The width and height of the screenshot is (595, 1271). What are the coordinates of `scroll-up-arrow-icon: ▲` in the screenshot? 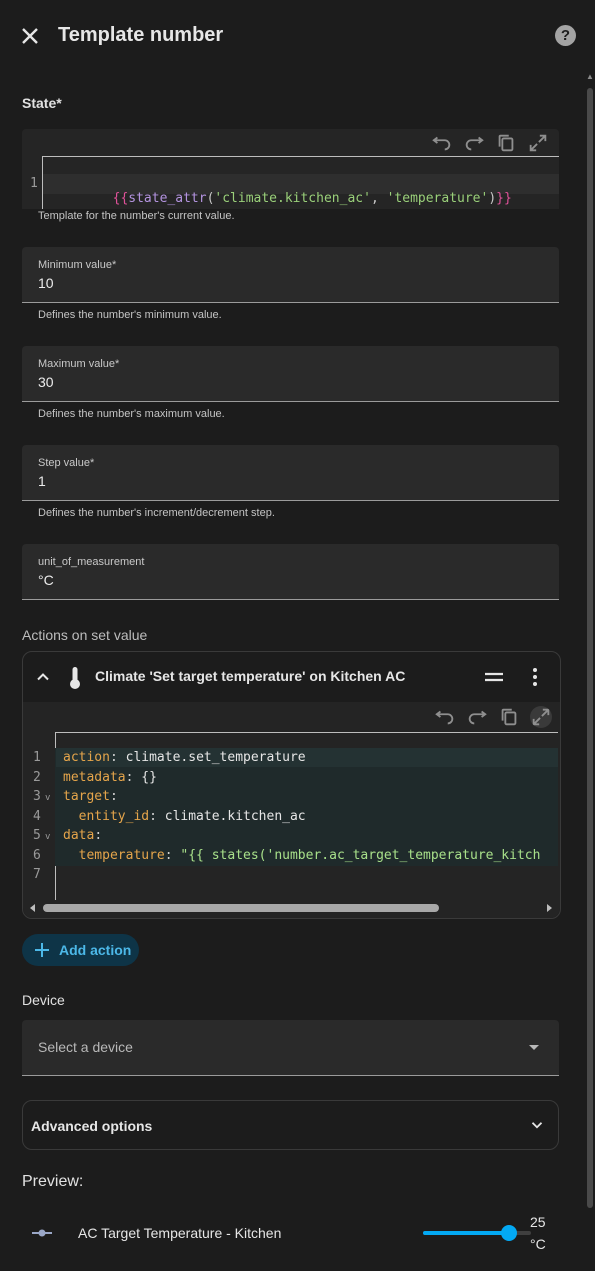 It's located at (590, 76).